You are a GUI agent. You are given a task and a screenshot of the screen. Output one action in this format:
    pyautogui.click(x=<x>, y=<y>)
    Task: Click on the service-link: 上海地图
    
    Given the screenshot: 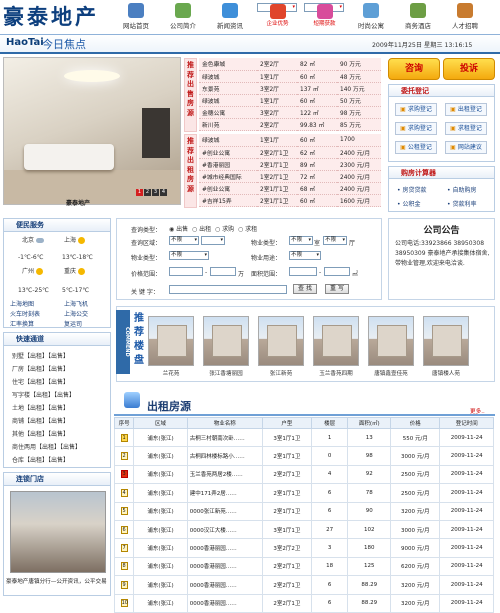 What is the action you would take?
    pyautogui.click(x=22, y=303)
    